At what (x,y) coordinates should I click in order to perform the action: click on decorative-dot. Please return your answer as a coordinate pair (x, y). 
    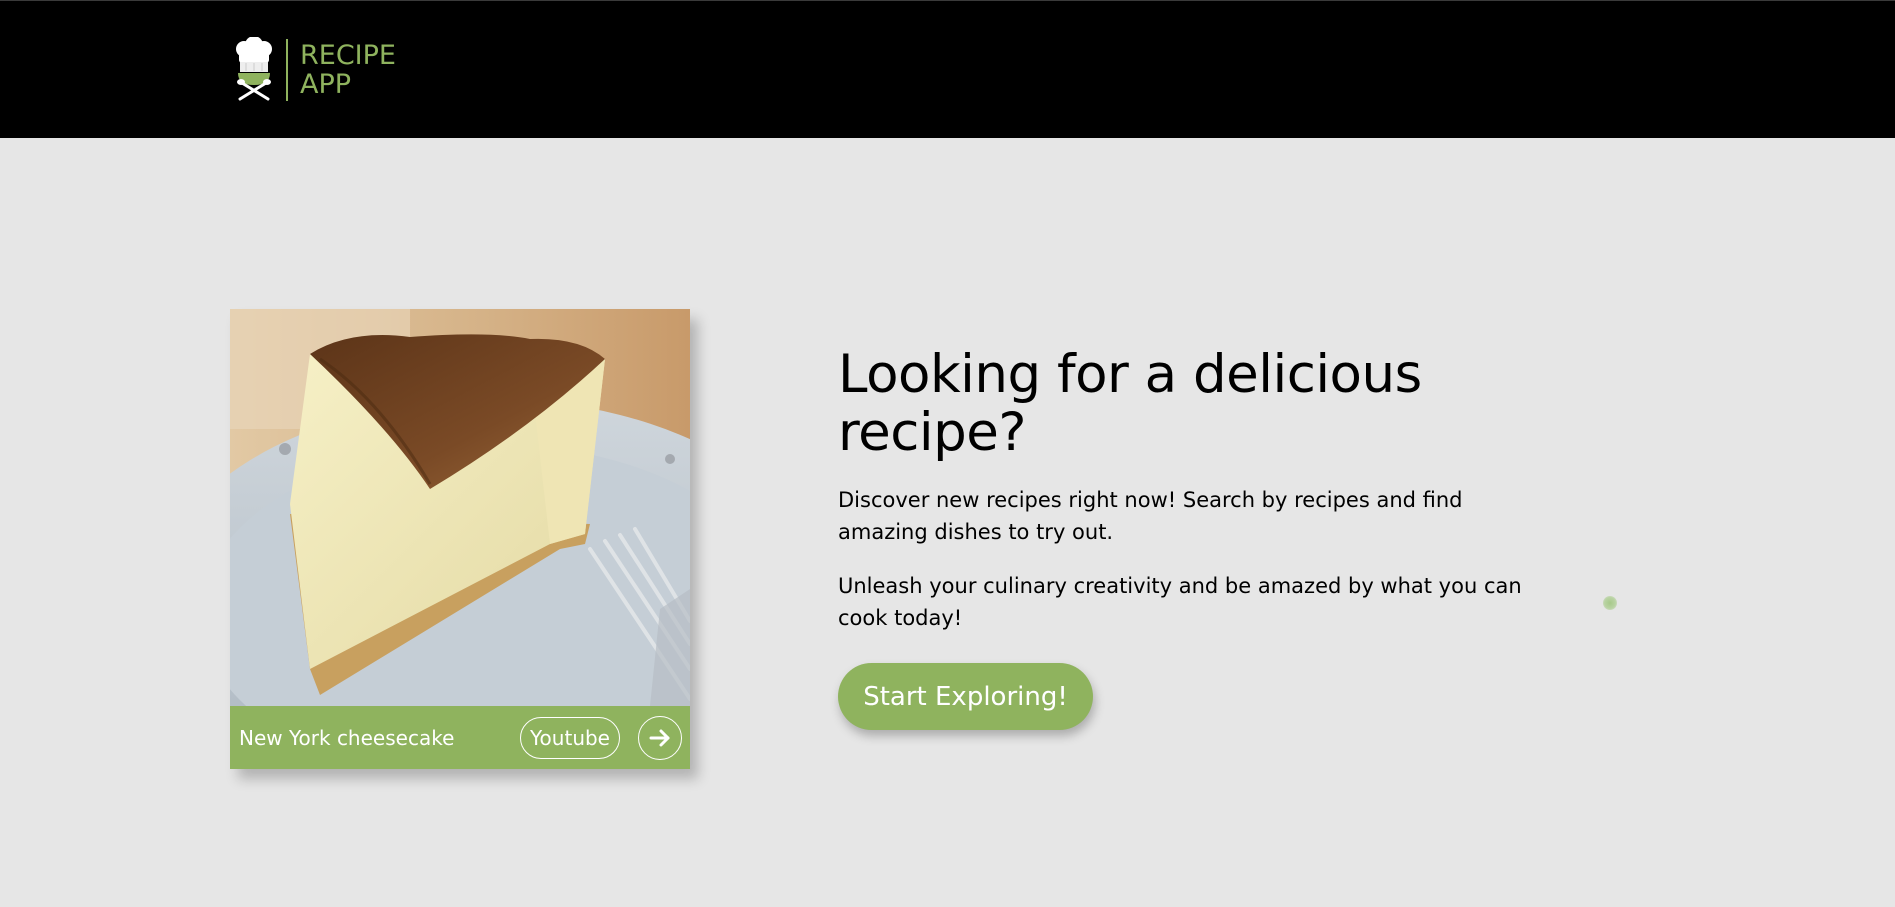
    Looking at the image, I should click on (1610, 603).